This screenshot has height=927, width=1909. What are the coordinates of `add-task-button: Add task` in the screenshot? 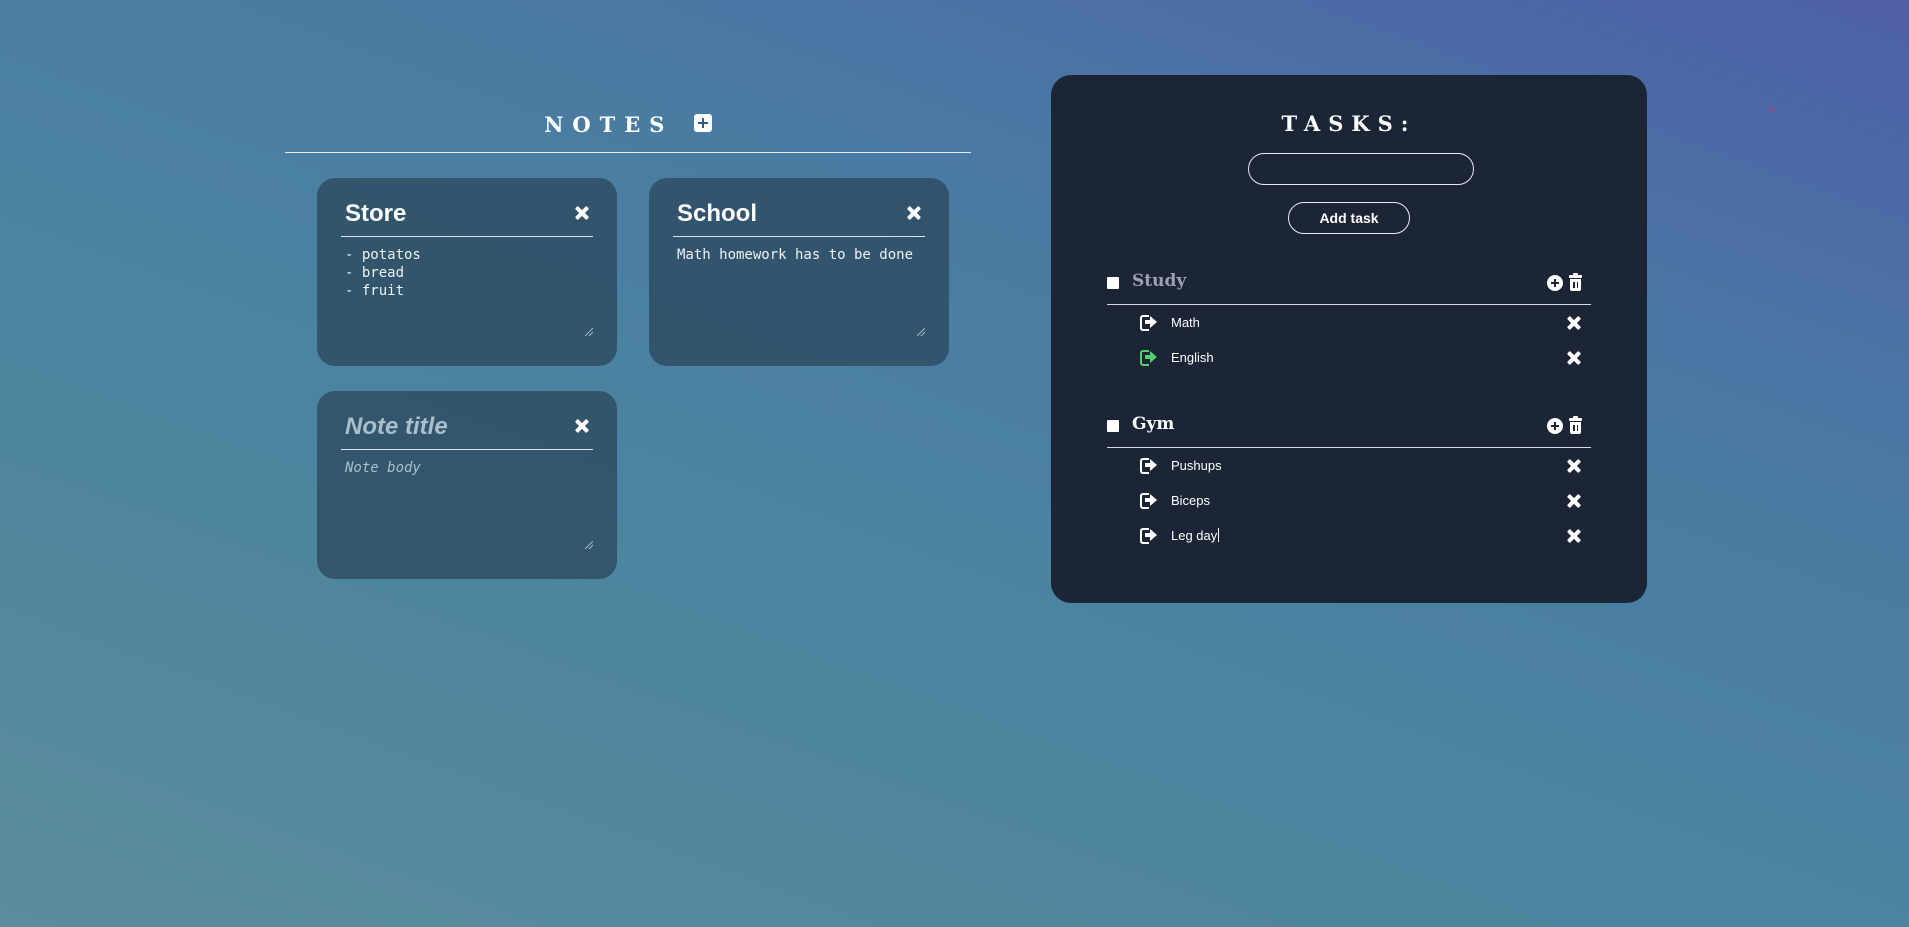 It's located at (1349, 218).